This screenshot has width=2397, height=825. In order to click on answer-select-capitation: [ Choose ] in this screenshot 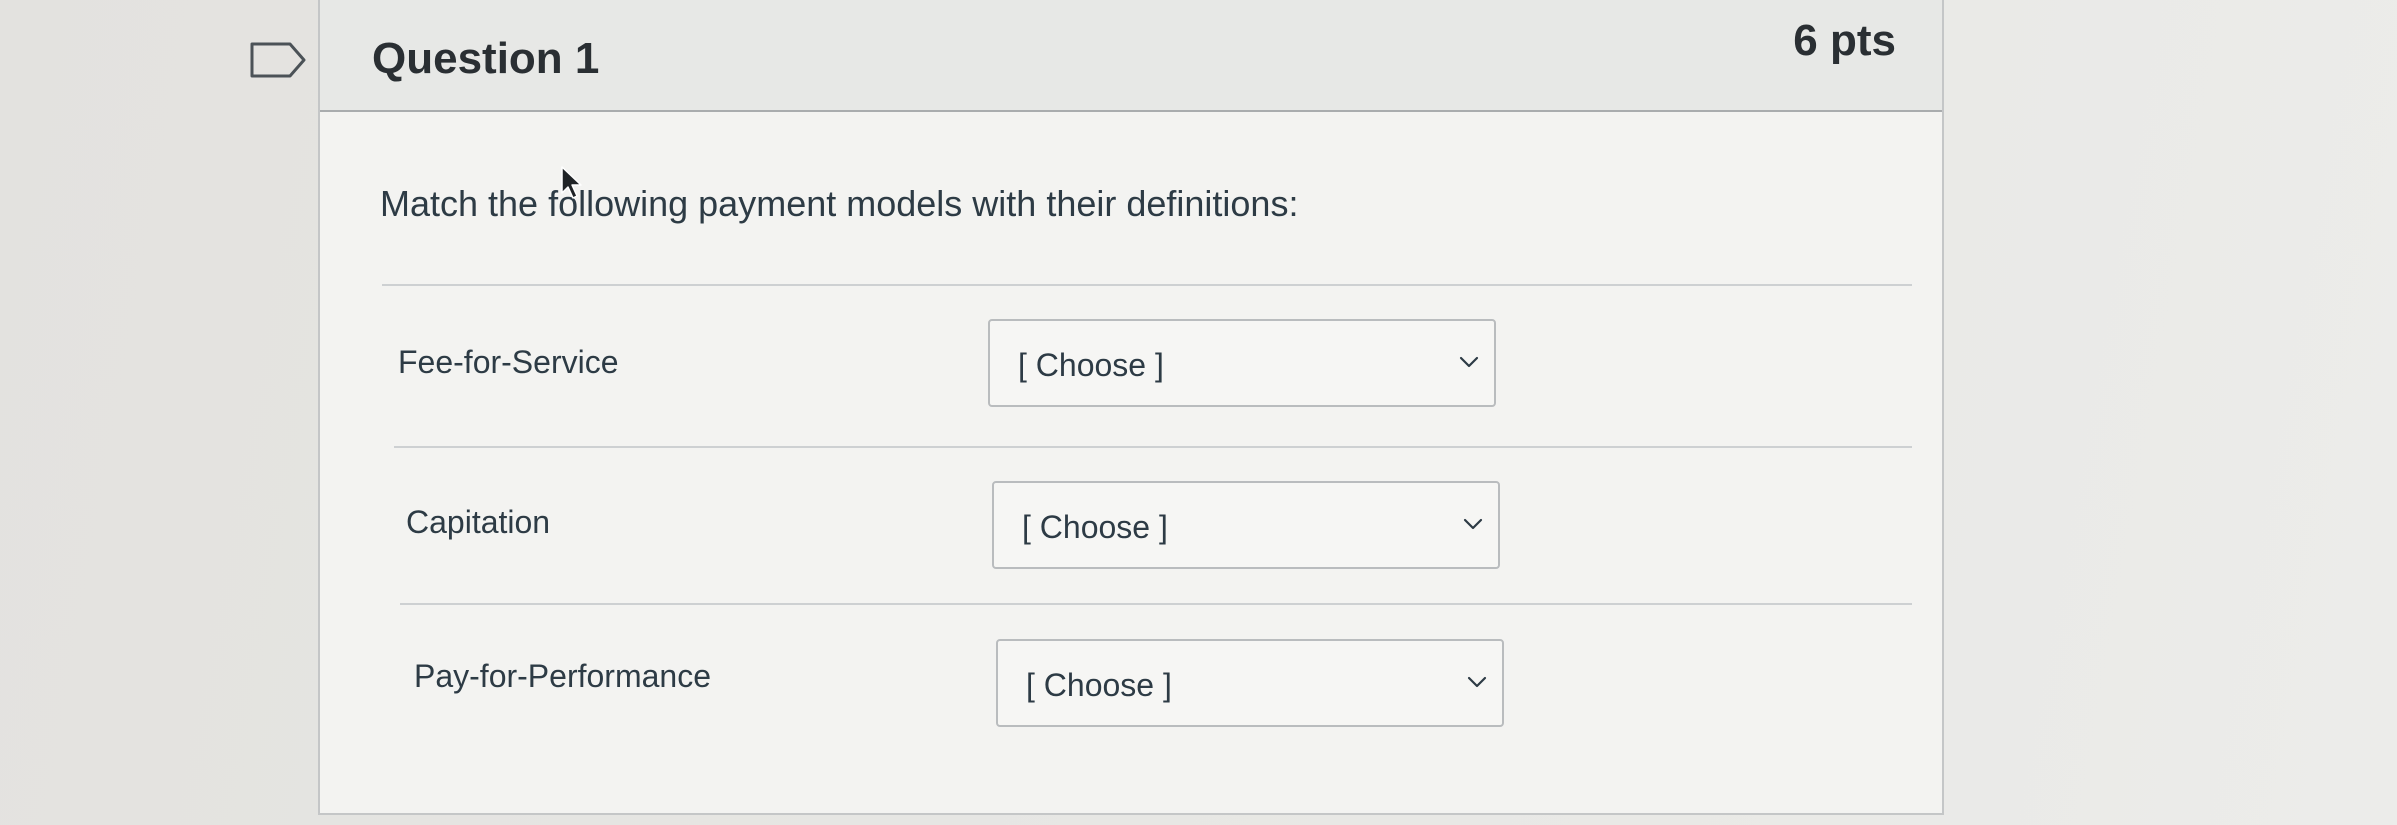, I will do `click(1246, 525)`.